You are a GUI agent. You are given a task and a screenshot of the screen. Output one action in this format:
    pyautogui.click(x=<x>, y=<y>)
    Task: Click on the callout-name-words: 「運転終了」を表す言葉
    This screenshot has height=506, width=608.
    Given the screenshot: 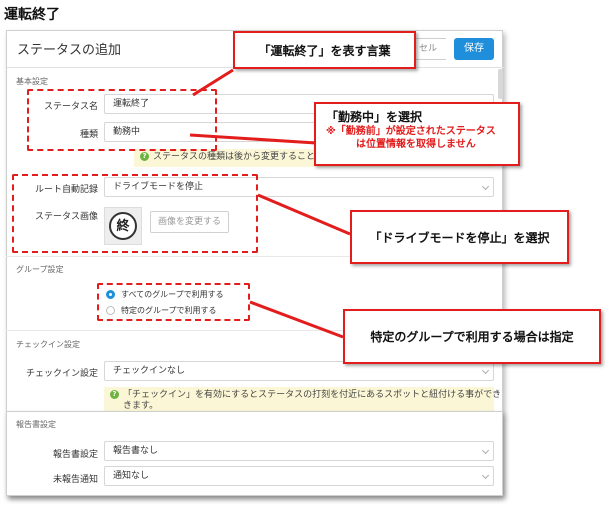 What is the action you would take?
    pyautogui.click(x=324, y=50)
    